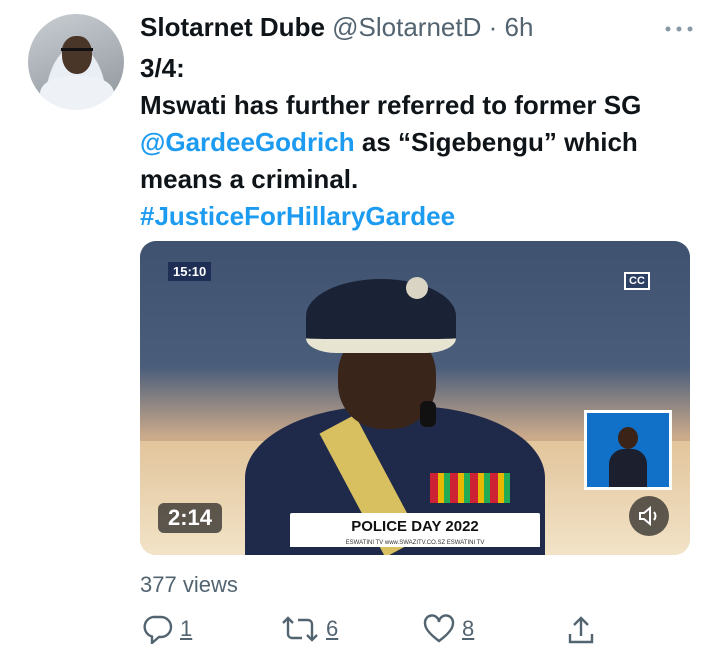 This screenshot has width=720, height=667. Describe the element at coordinates (186, 628) in the screenshot. I see `reply-count: 1` at that location.